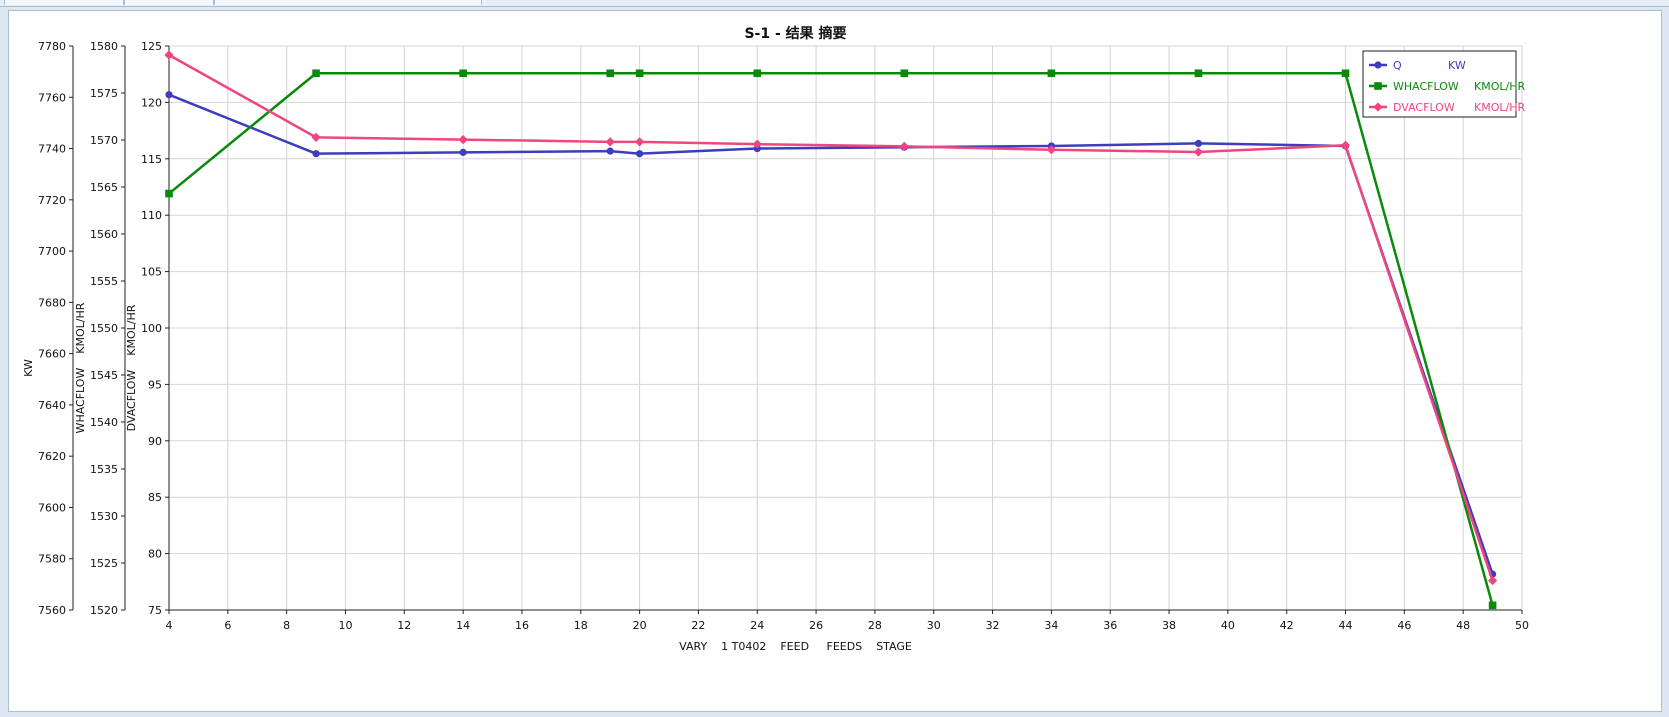 Image resolution: width=1669 pixels, height=717 pixels. I want to click on dv-tick-label: 95, so click(155, 384).